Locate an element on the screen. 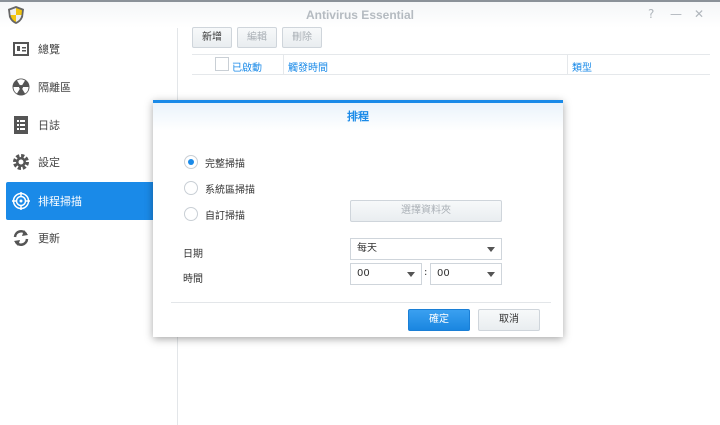 The image size is (720, 425). custom-scan-label: 自訂掃描 is located at coordinates (225, 214).